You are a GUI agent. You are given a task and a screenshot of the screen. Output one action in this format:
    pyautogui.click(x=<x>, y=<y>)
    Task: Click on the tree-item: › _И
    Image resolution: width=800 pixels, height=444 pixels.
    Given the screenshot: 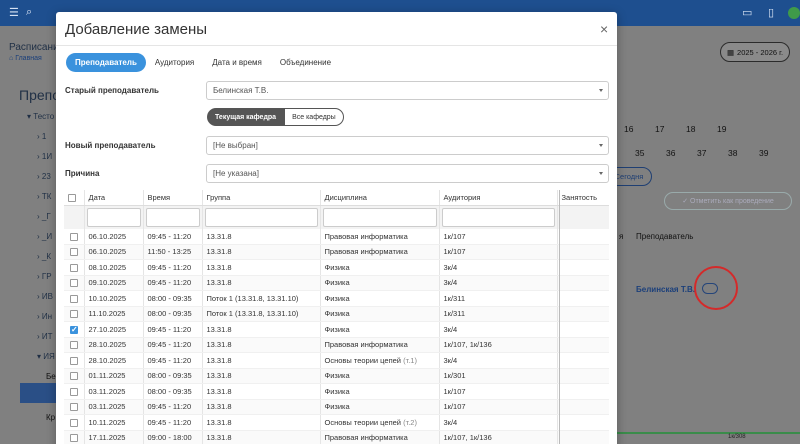 What is the action you would take?
    pyautogui.click(x=44, y=236)
    